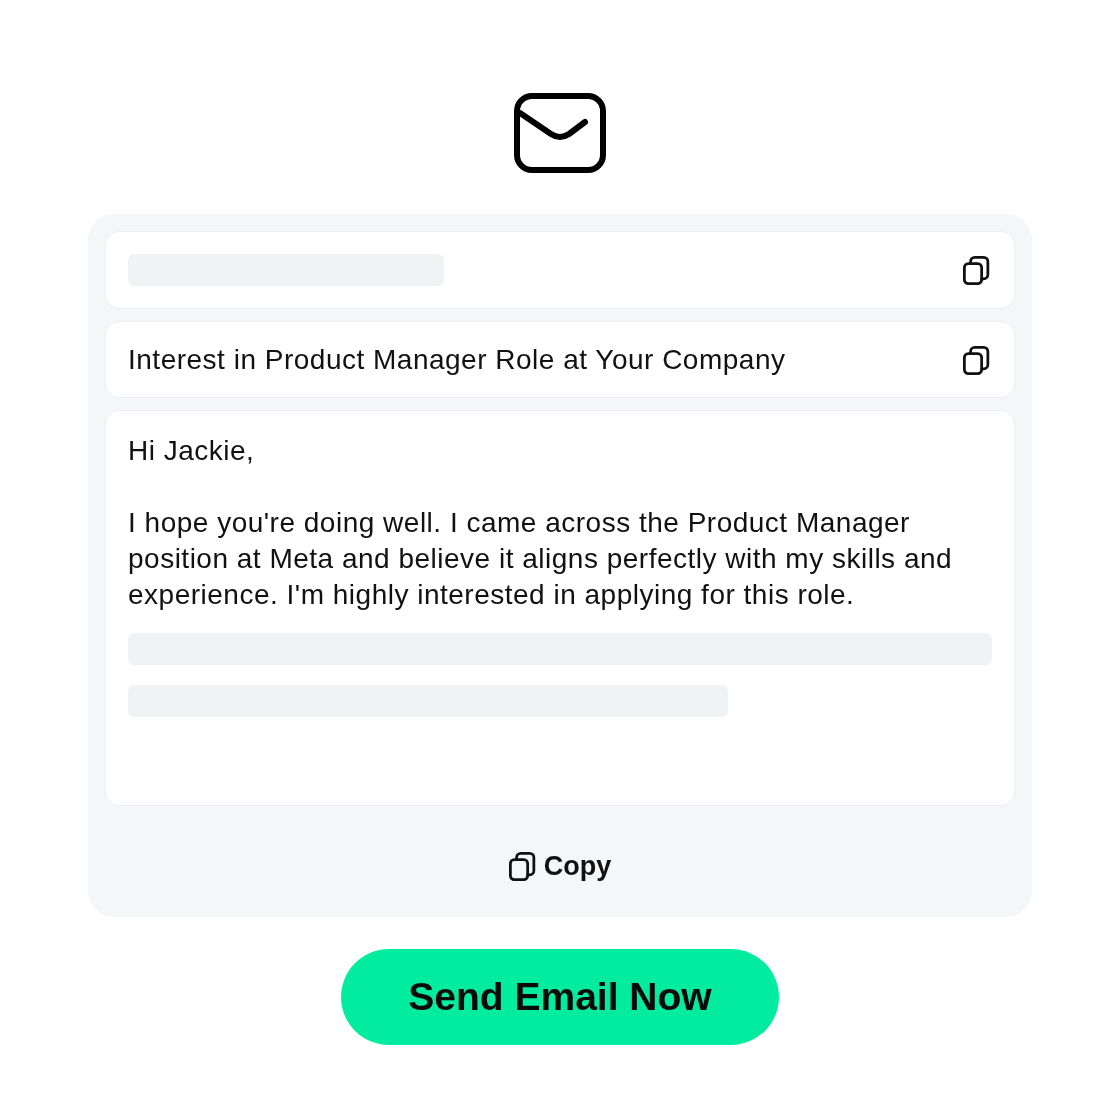  I want to click on envelope-icon, so click(560, 133).